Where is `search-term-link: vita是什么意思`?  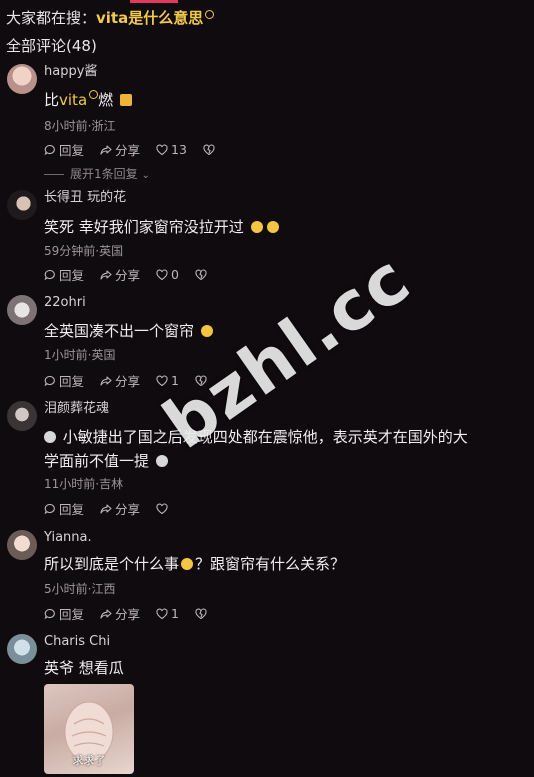
search-term-link: vita是什么意思 is located at coordinates (149, 18).